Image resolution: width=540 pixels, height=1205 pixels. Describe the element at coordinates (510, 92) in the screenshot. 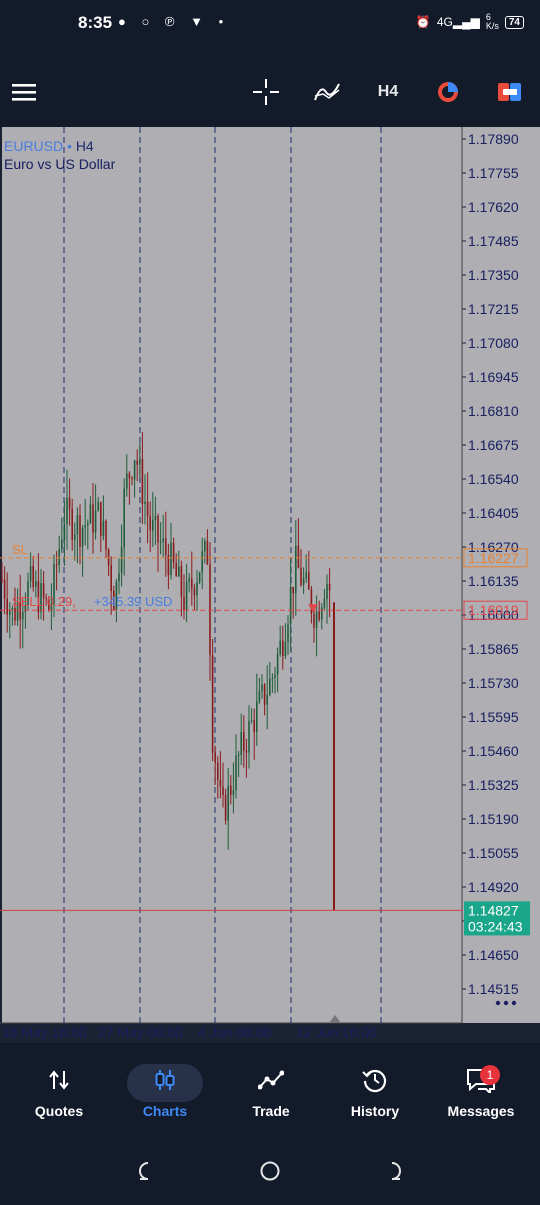

I see `trade-toggle-icon` at that location.